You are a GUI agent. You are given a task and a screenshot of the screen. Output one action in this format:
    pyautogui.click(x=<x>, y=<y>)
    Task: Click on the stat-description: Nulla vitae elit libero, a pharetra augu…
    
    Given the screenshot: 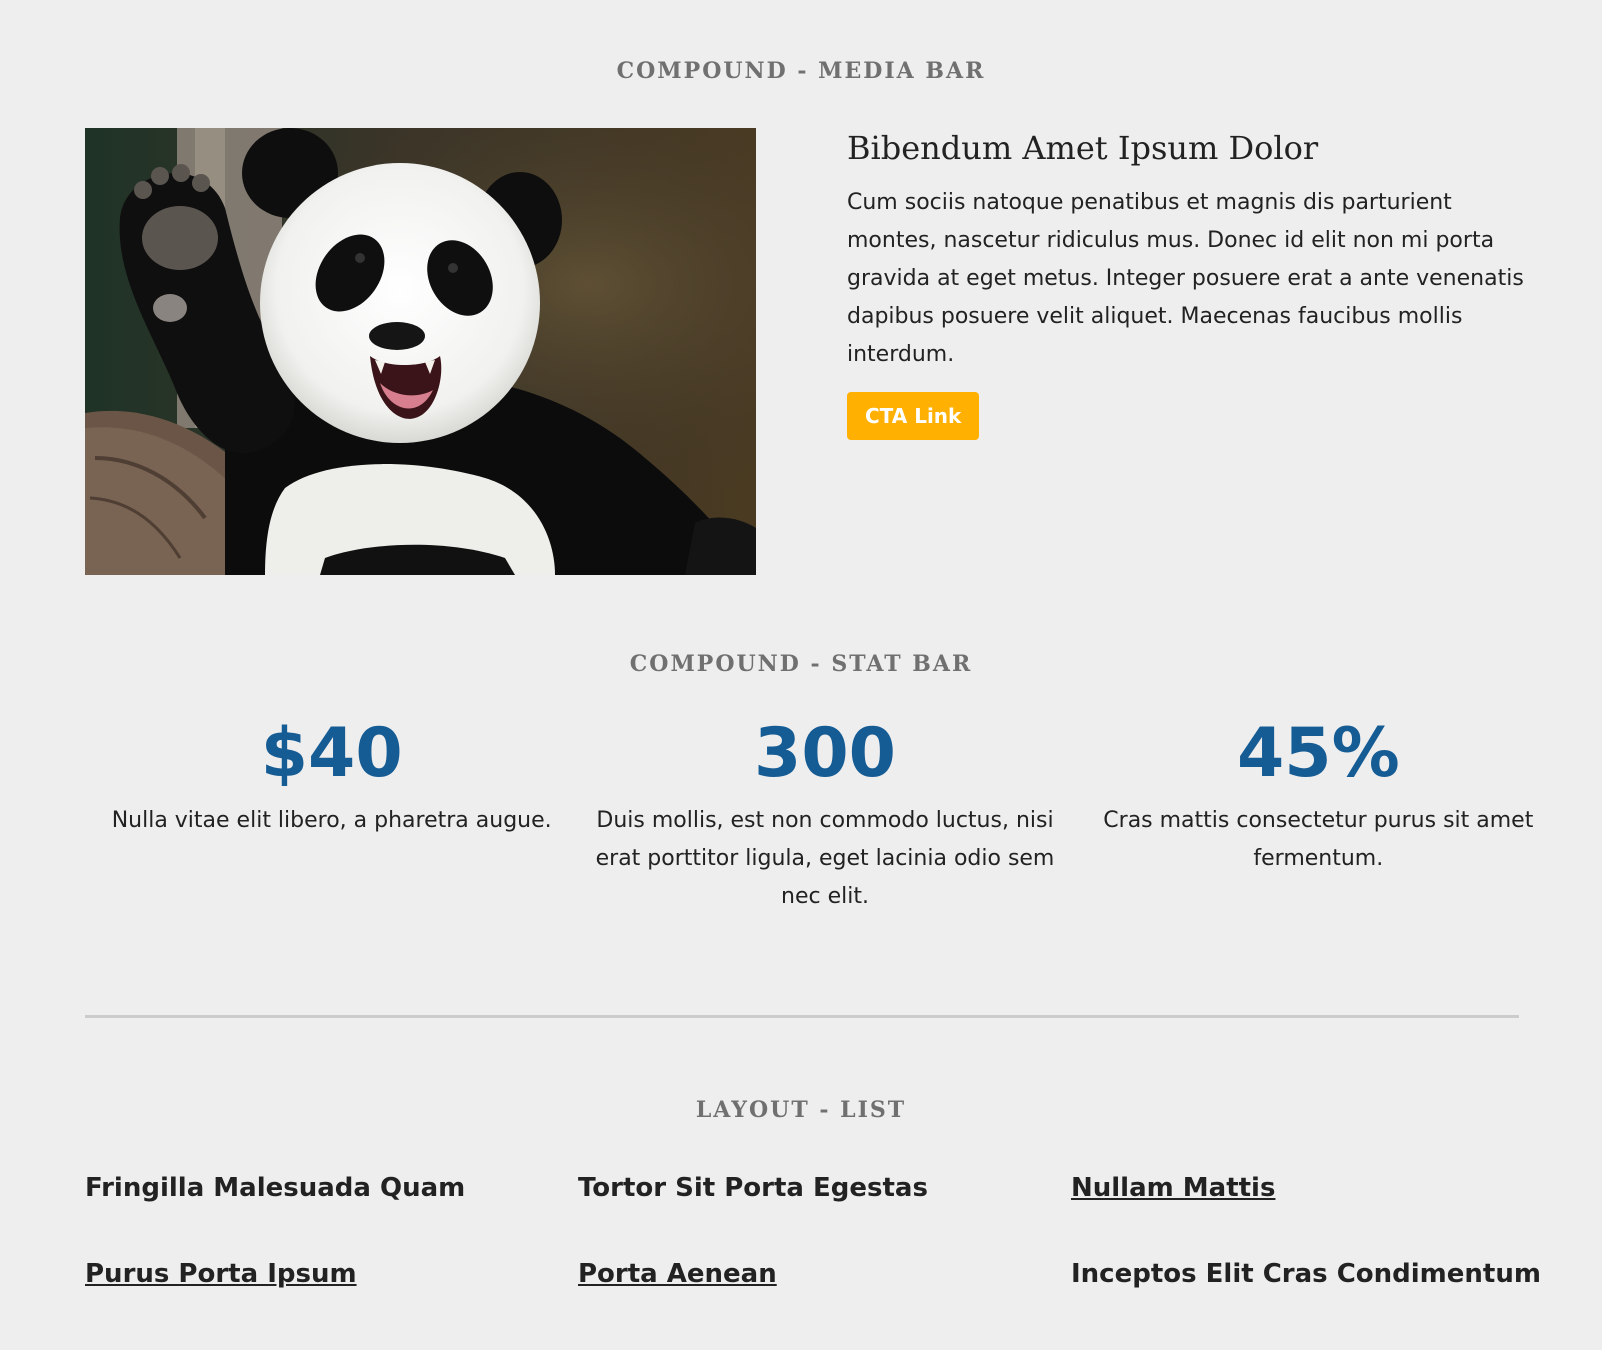 What is the action you would take?
    pyautogui.click(x=331, y=820)
    